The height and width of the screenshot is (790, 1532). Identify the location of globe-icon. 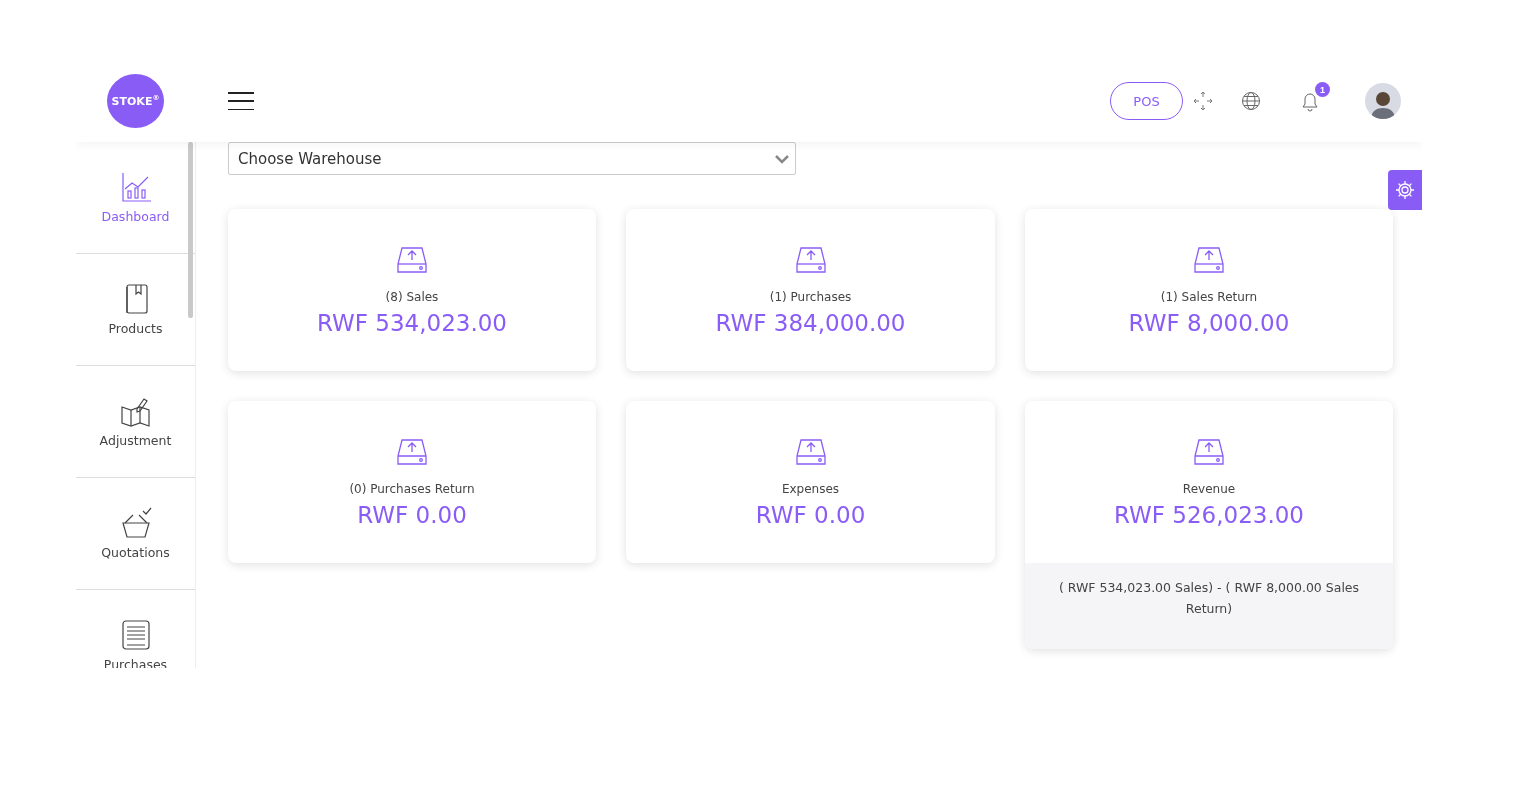
(1251, 101).